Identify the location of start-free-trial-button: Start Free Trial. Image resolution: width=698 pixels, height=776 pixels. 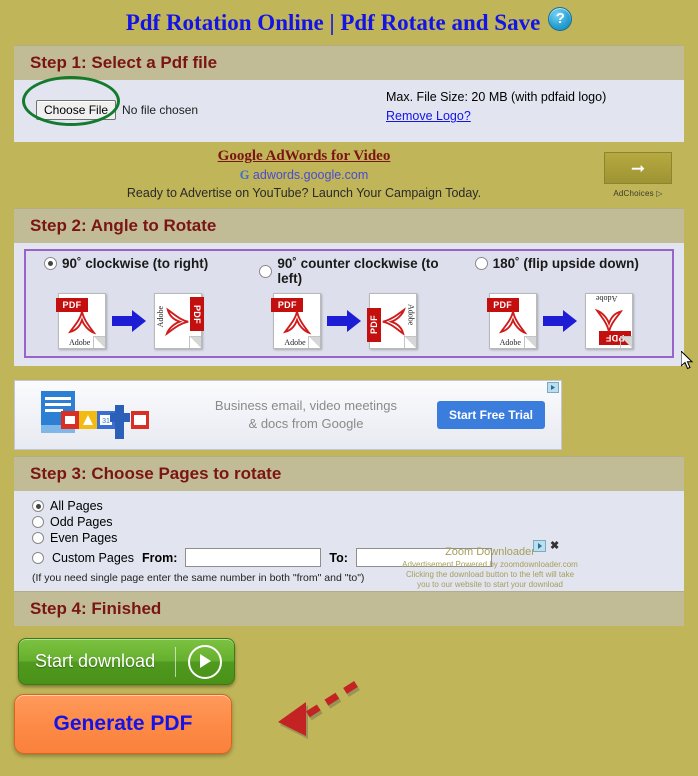
(490, 415).